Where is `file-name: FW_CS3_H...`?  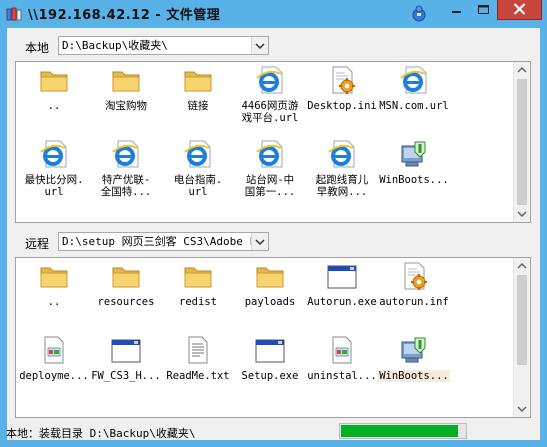 file-name: FW_CS3_H... is located at coordinates (126, 376).